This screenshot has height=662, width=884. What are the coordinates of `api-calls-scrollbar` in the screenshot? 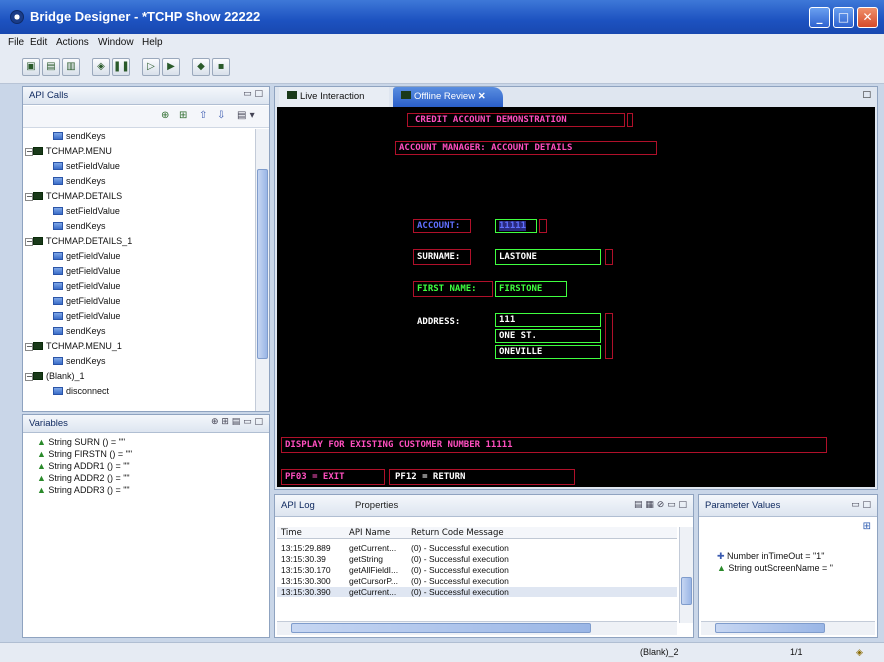 It's located at (262, 270).